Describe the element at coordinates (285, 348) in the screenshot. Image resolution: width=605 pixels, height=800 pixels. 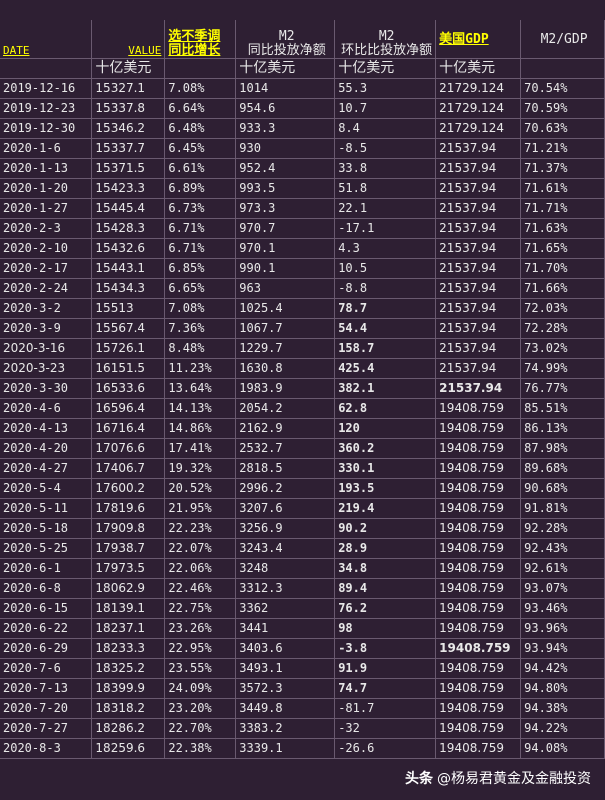
I see `cell-m2-yoy: 1229.7` at that location.